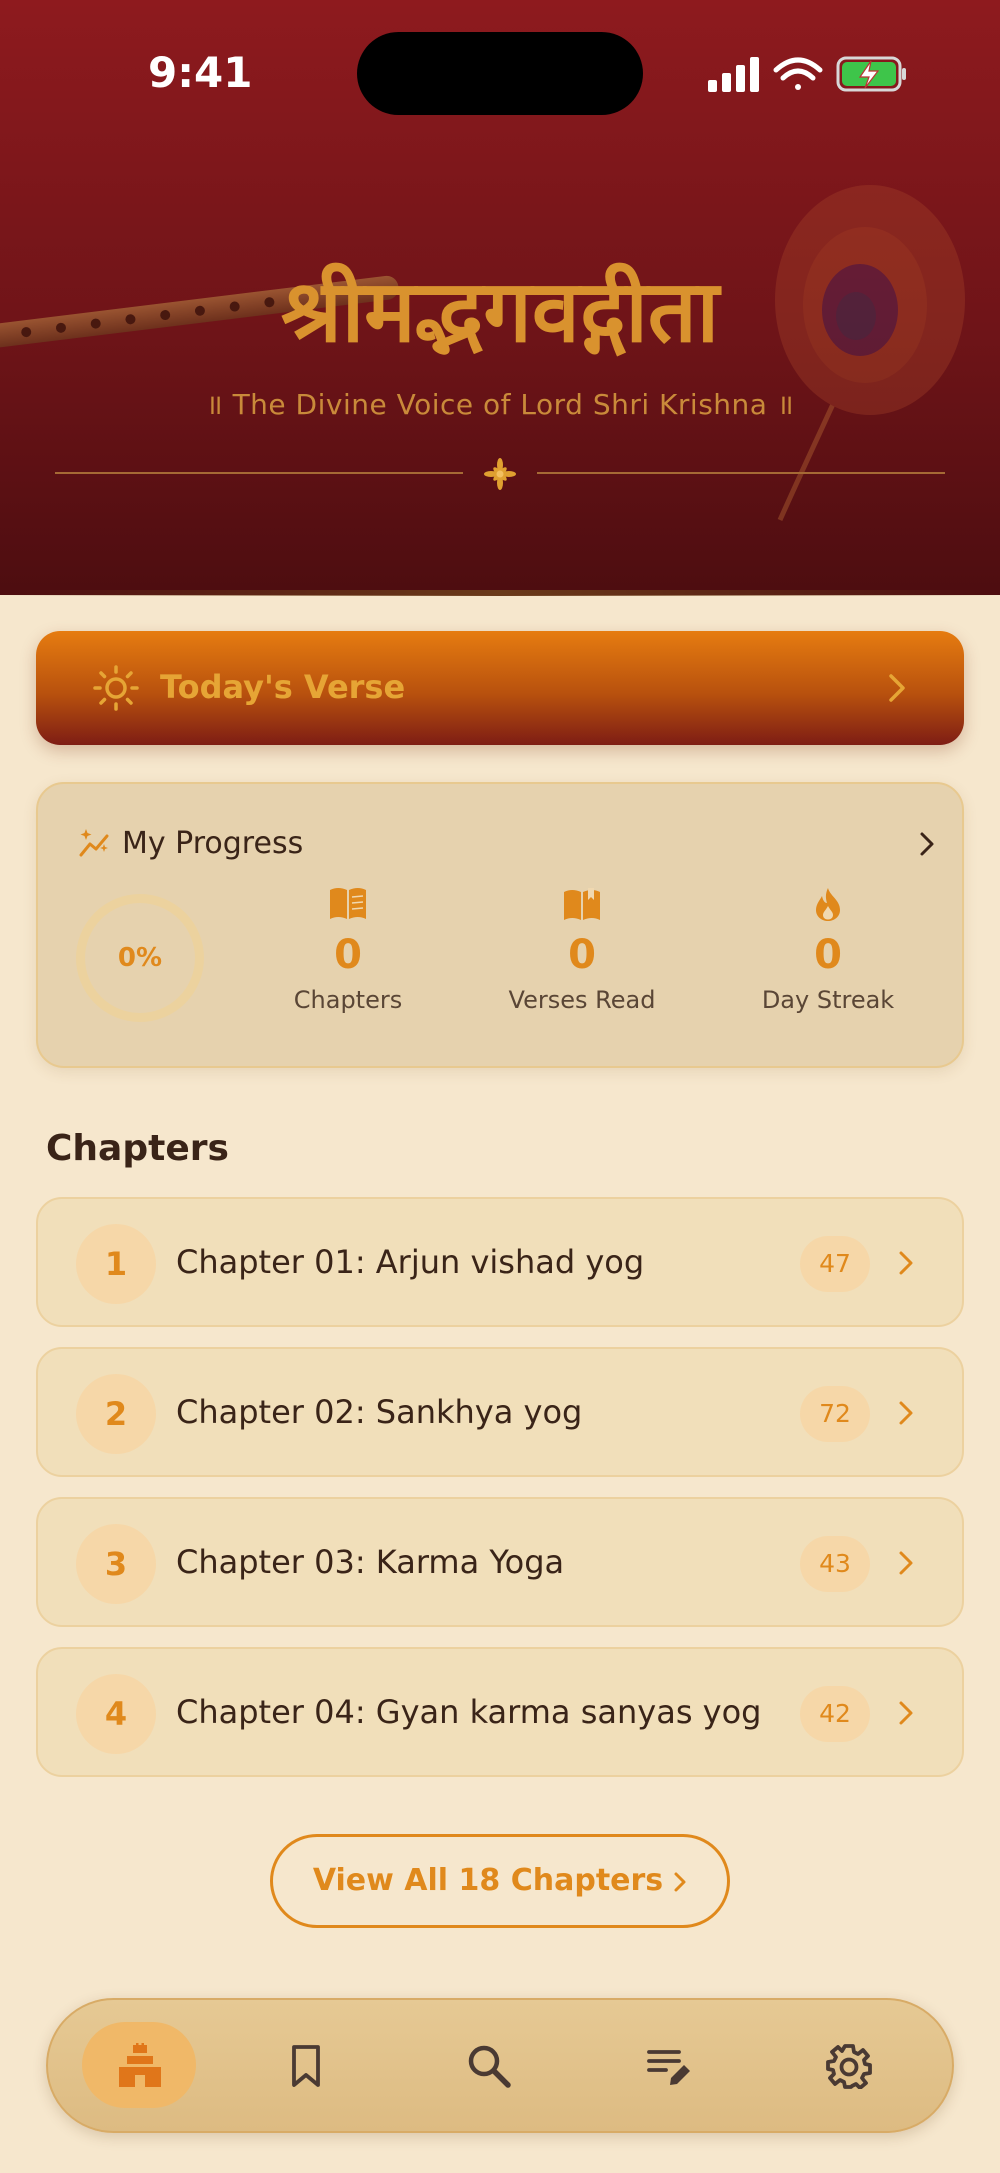 The width and height of the screenshot is (1000, 2173). Describe the element at coordinates (116, 1264) in the screenshot. I see `chapter-number: 1` at that location.